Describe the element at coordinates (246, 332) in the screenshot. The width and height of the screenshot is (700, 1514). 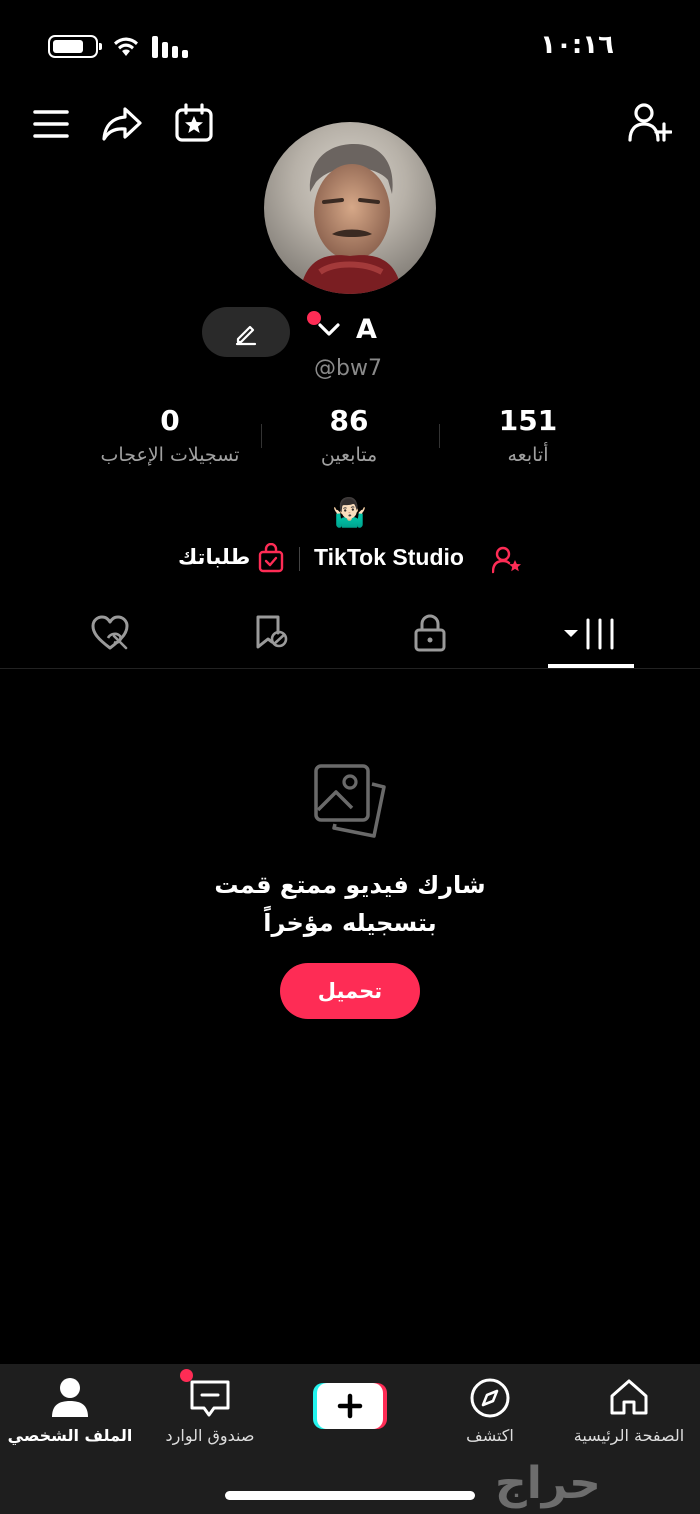
I see `edit-profile-button` at that location.